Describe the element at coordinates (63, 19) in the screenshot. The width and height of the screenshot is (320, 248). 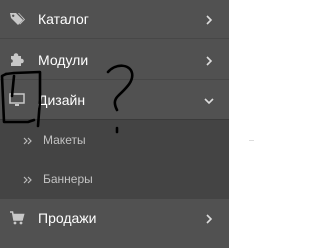
I see `menu-item-label: Каталог` at that location.